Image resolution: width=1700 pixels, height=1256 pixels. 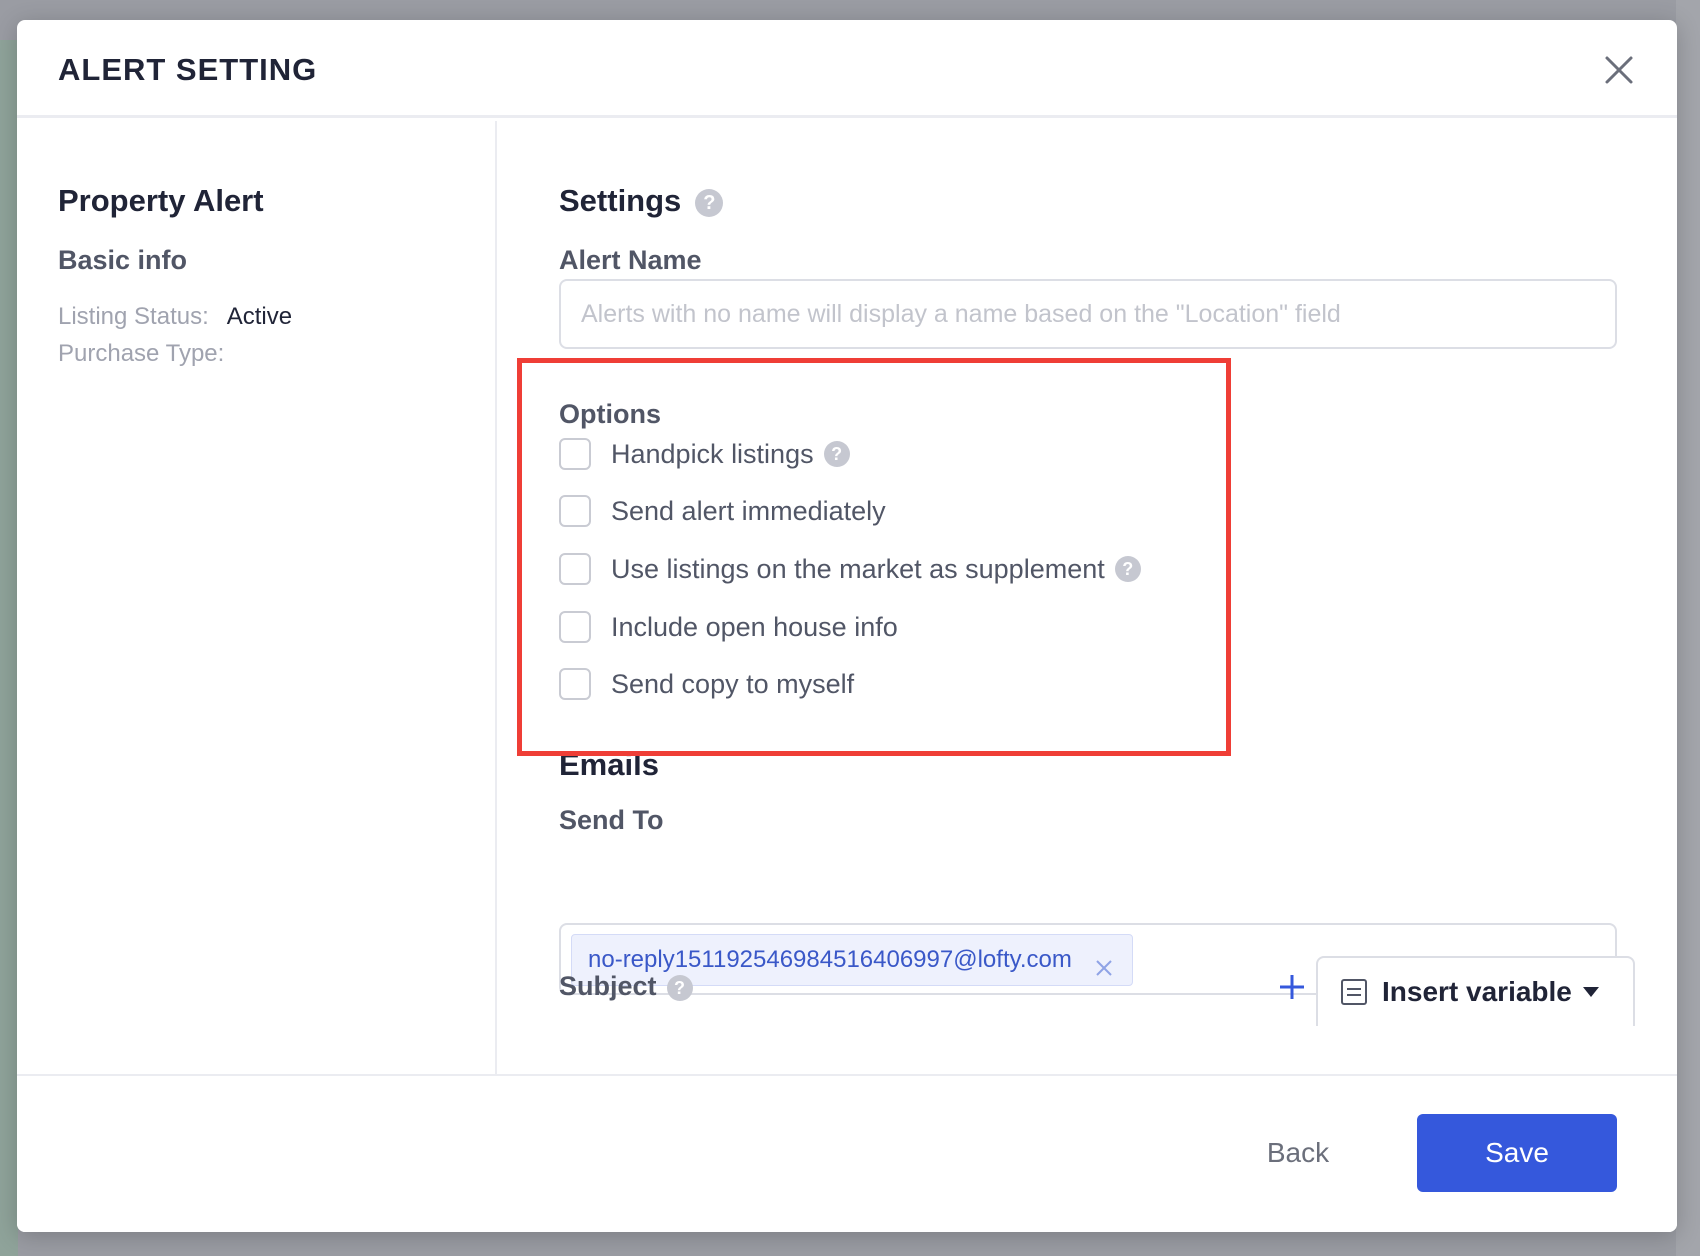 What do you see at coordinates (847, 69) in the screenshot?
I see `modal-header: ALERT SETTING` at bounding box center [847, 69].